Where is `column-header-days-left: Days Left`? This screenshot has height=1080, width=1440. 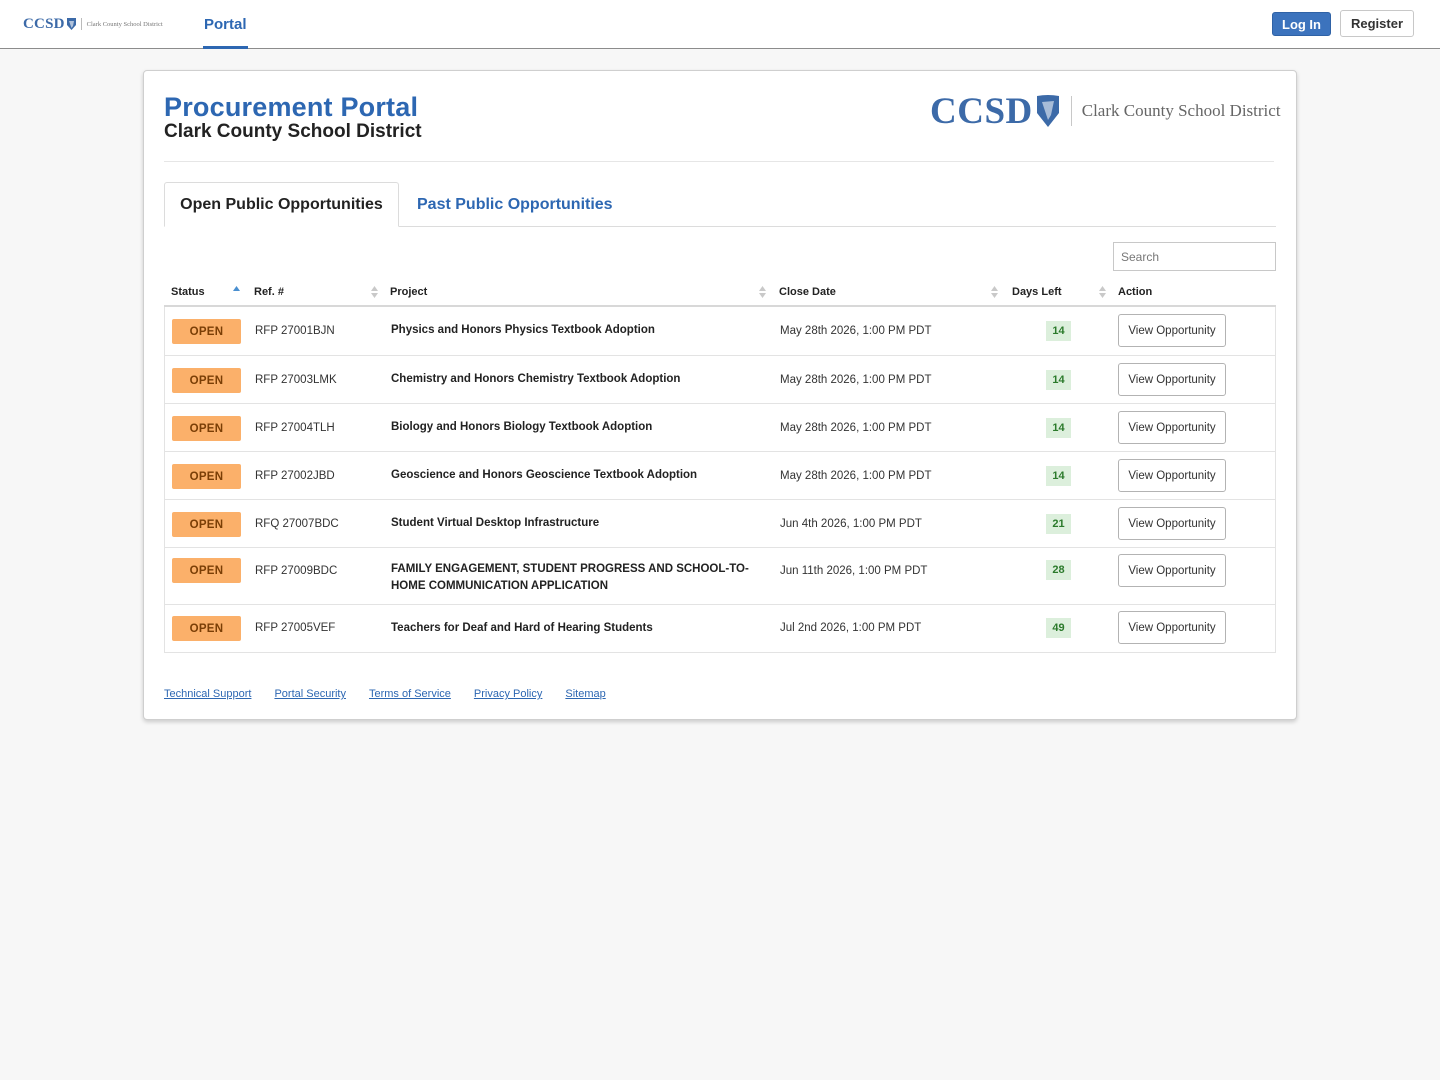 column-header-days-left: Days Left is located at coordinates (1037, 291).